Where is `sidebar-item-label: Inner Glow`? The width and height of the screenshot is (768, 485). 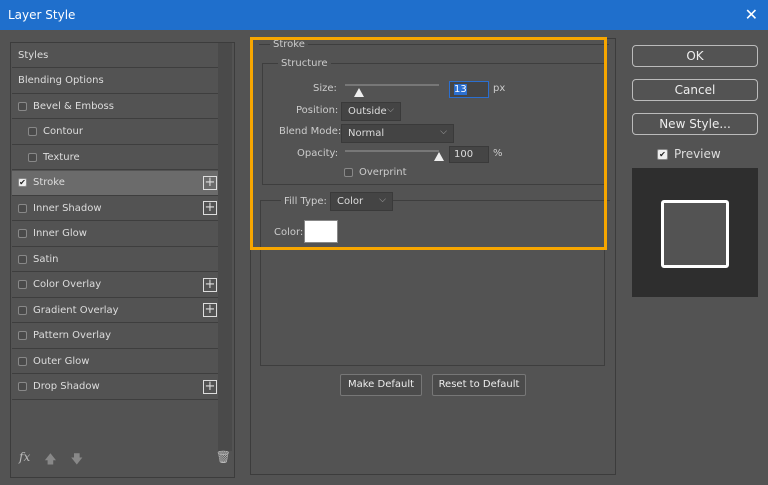
sidebar-item-label: Inner Glow is located at coordinates (60, 233).